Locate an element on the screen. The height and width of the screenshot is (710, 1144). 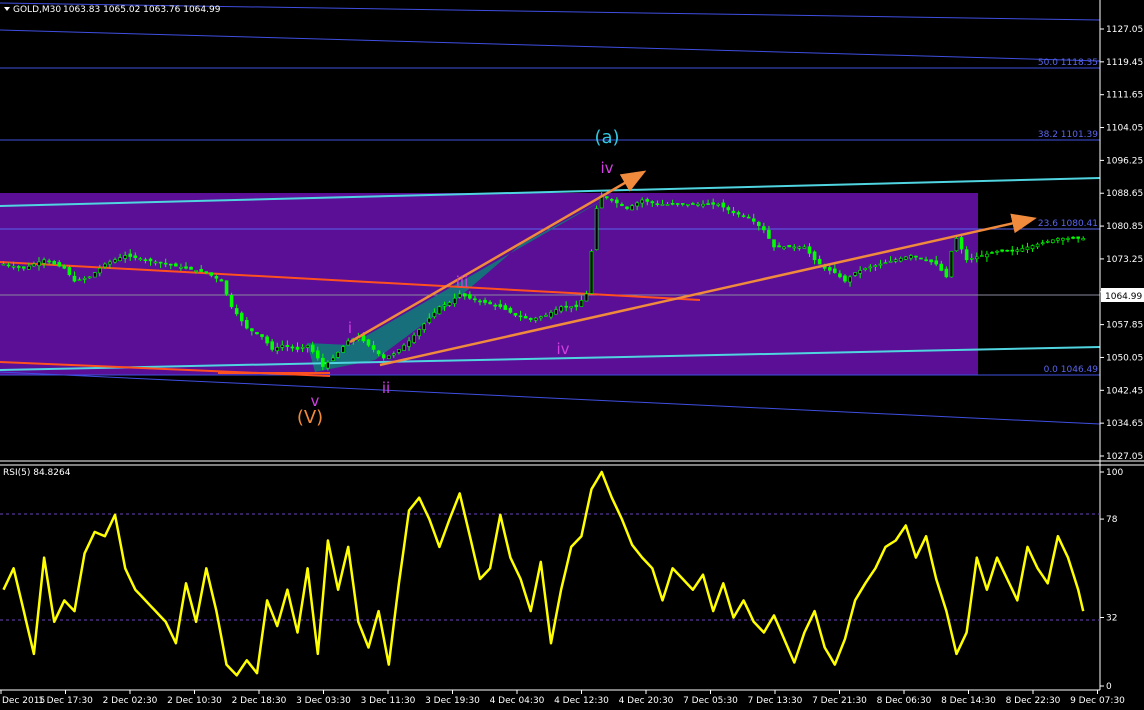
price-tick-label: 1050.05 is located at coordinates (1124, 358).